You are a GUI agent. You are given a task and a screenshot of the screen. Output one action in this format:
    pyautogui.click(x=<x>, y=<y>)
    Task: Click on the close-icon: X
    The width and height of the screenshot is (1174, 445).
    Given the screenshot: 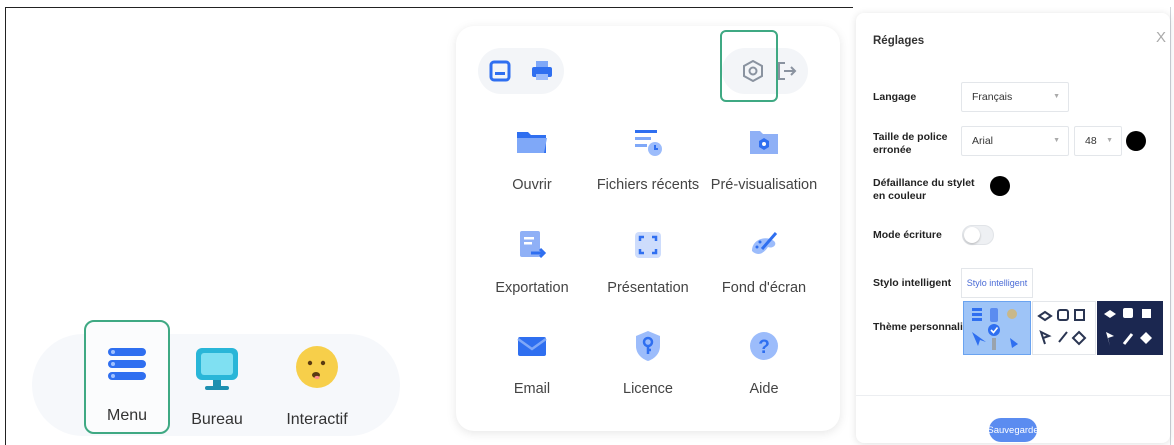 What is the action you would take?
    pyautogui.click(x=1161, y=37)
    